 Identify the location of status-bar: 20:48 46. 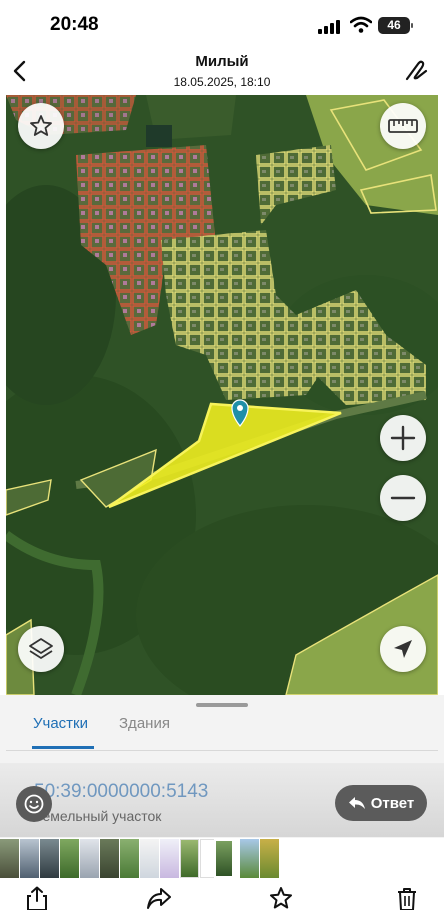
(222, 25).